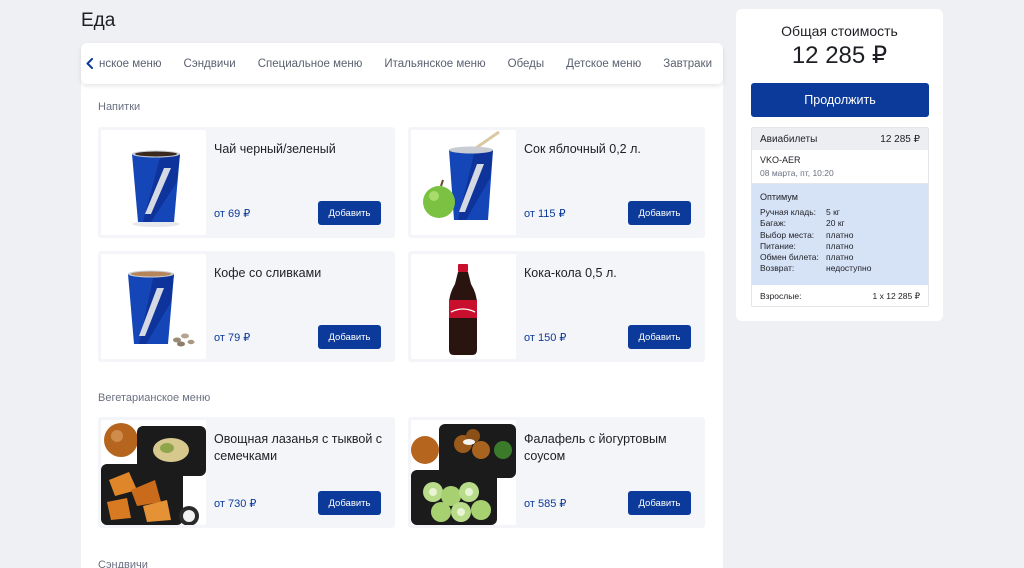 The image size is (1024, 568). I want to click on product-price: от 69 ₽, so click(232, 214).